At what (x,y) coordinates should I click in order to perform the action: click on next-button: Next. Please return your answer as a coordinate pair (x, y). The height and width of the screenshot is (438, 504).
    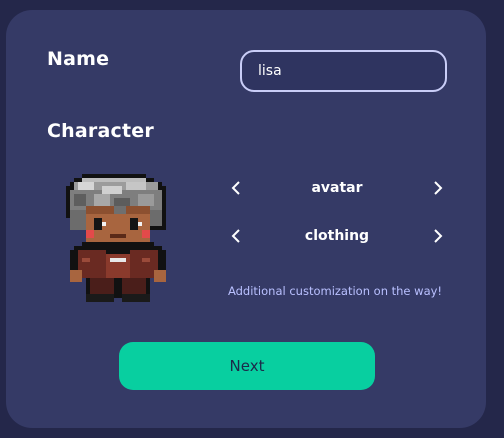
    Looking at the image, I should click on (247, 366).